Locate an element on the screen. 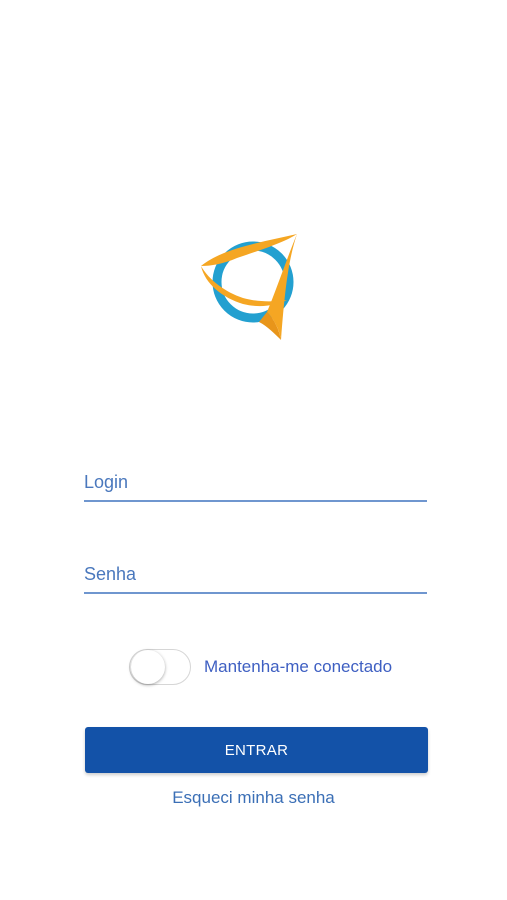  remember-me-row: Mantenha-me conectado is located at coordinates (260, 667).